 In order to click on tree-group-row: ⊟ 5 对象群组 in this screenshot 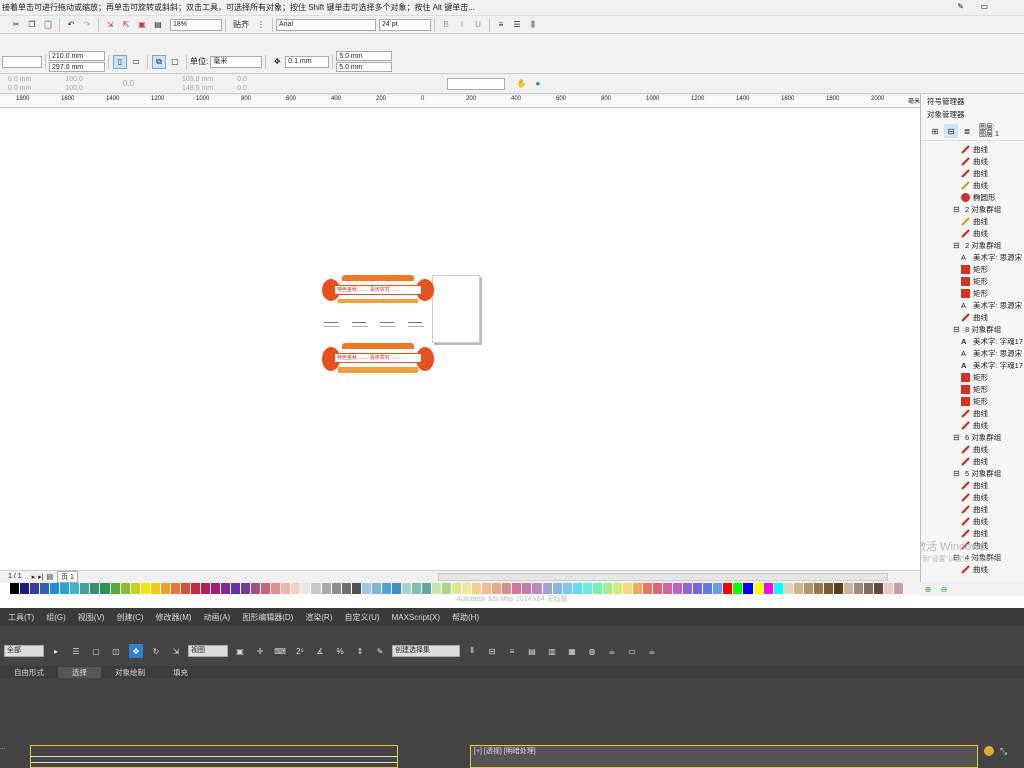, I will do `click(972, 473)`.